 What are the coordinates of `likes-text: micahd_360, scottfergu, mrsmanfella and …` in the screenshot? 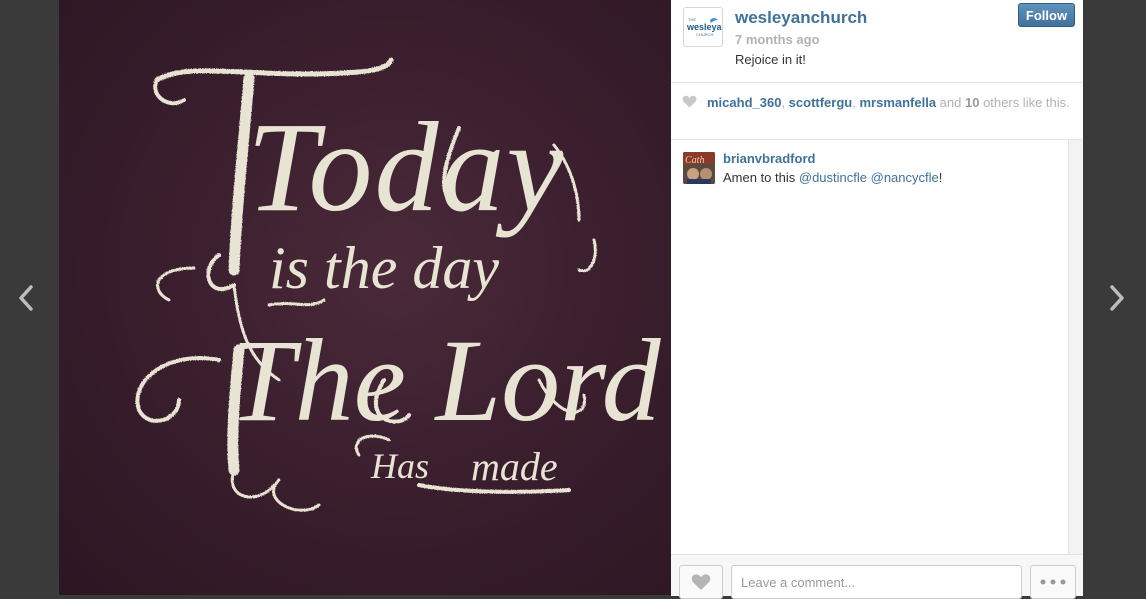 It's located at (888, 102).